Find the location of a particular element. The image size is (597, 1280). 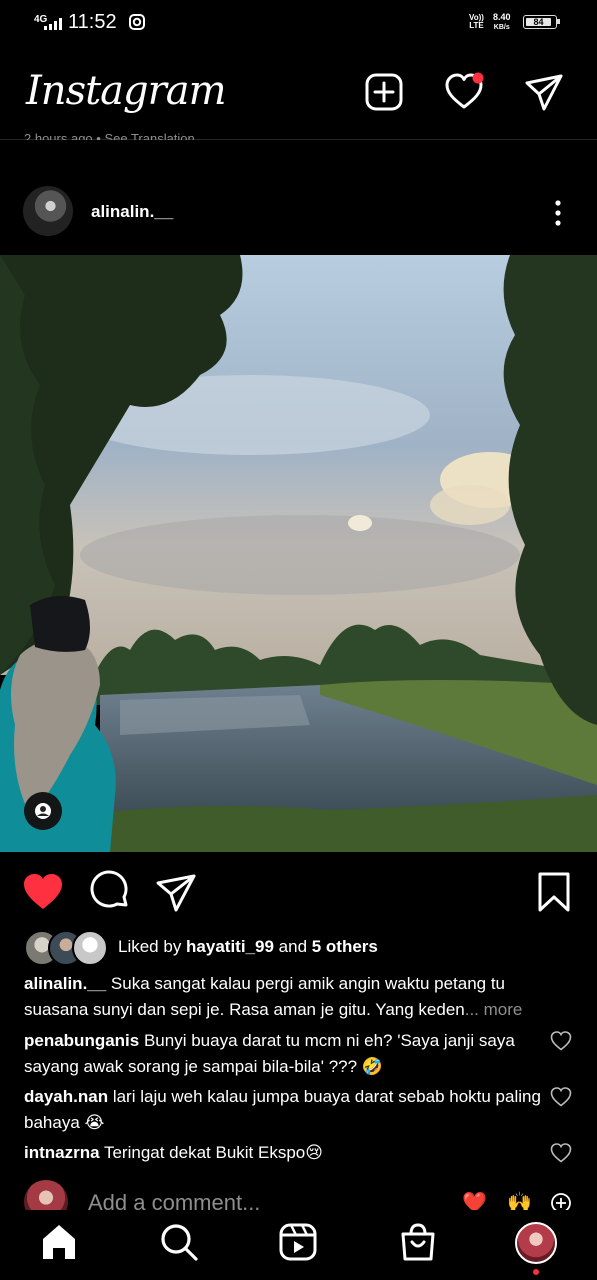

instagram-notification-icon is located at coordinates (137, 22).